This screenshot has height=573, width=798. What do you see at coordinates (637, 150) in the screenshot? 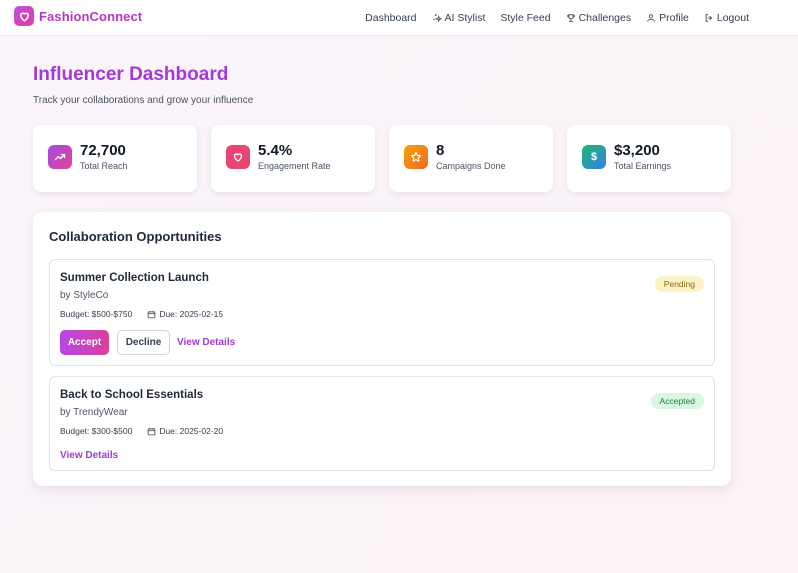
I see `stat-value: $3,200` at bounding box center [637, 150].